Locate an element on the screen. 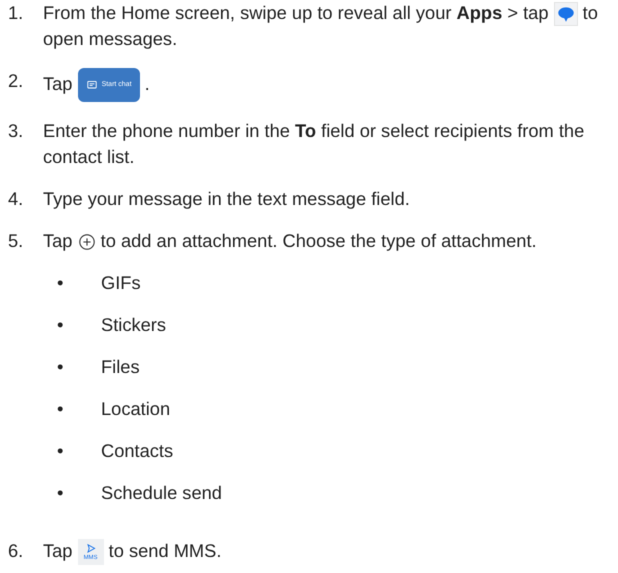  step-text: Enter the phone number in the To field or select recipients from the contact list. is located at coordinates (314, 144).